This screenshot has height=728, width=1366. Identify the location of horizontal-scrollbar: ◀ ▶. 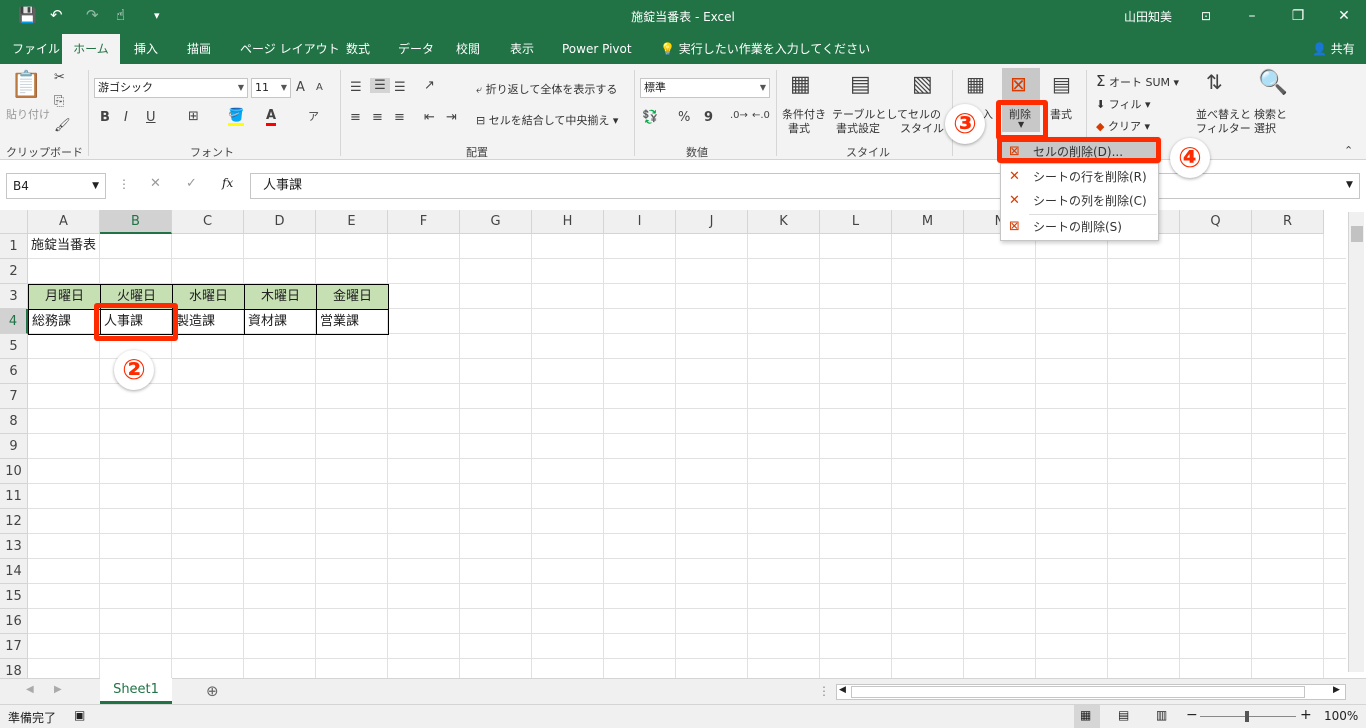
(1091, 692).